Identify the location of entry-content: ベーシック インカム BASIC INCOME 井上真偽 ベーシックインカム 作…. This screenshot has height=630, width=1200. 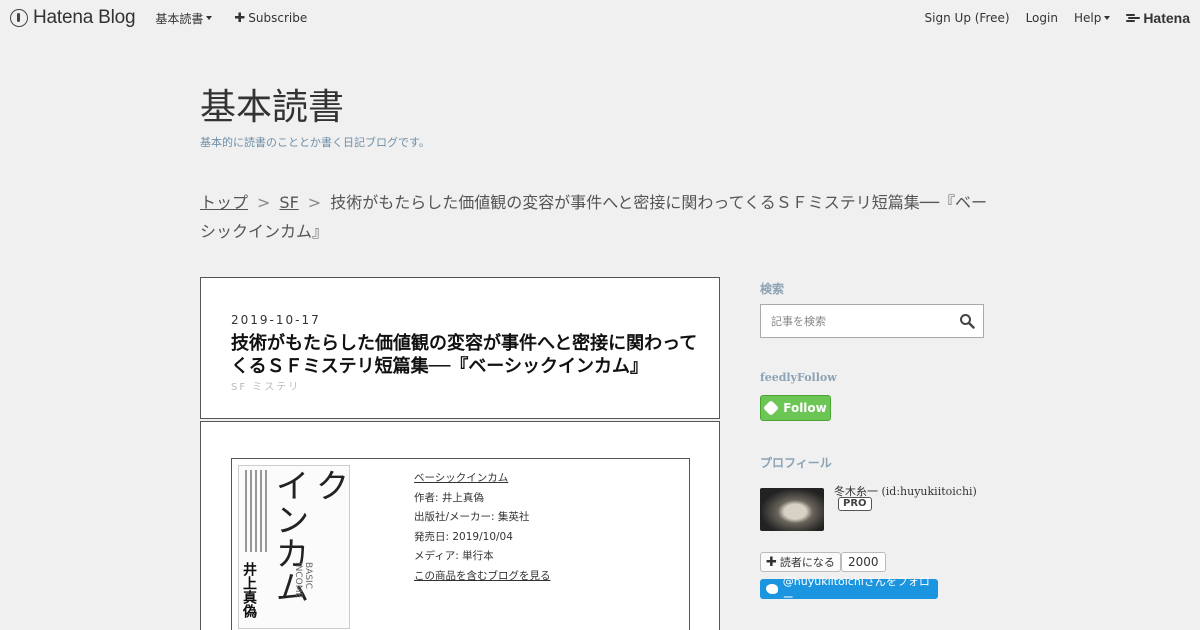
(460, 525).